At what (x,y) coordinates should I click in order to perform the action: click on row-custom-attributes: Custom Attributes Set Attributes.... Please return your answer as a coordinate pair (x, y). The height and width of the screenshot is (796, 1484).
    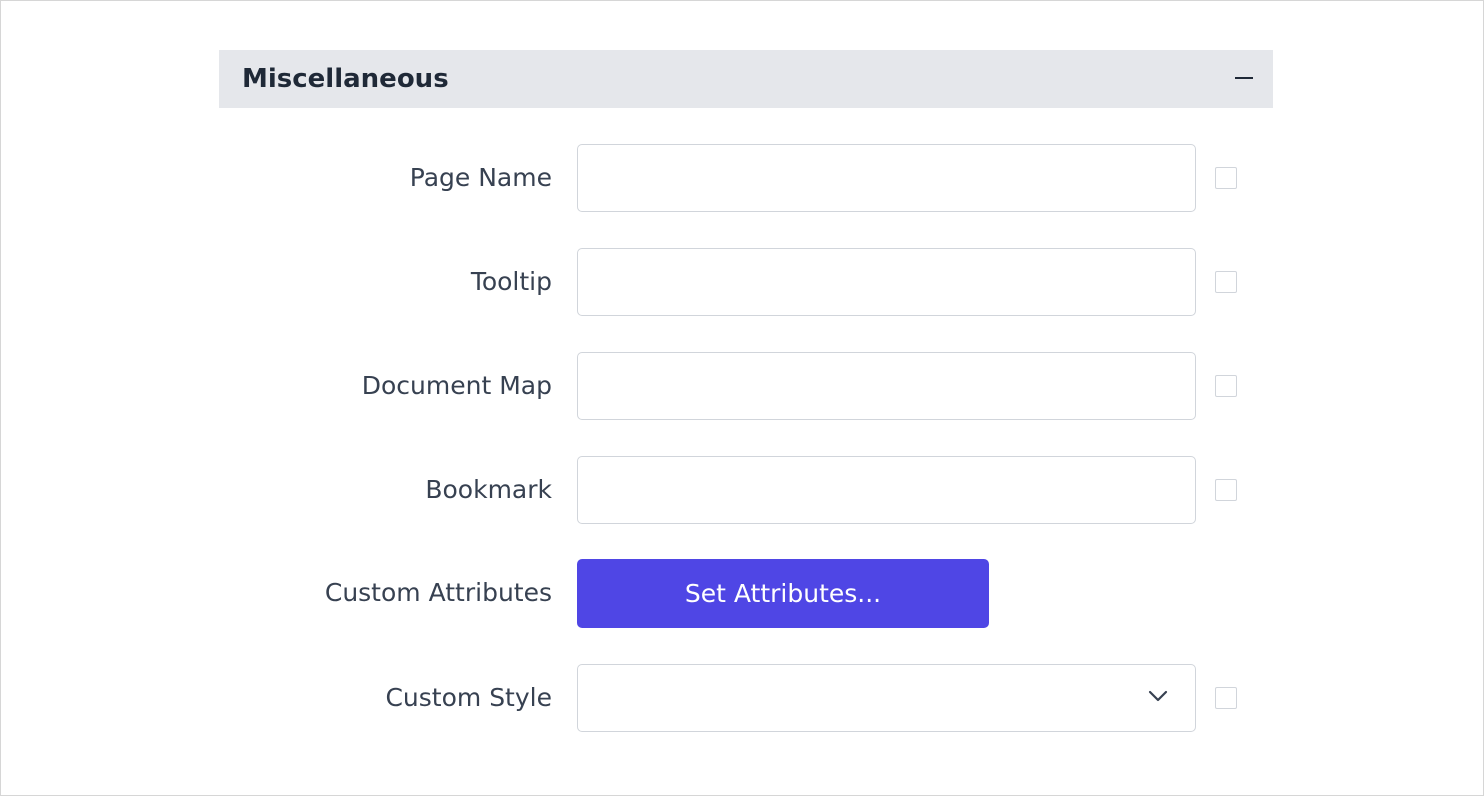
    Looking at the image, I should click on (746, 593).